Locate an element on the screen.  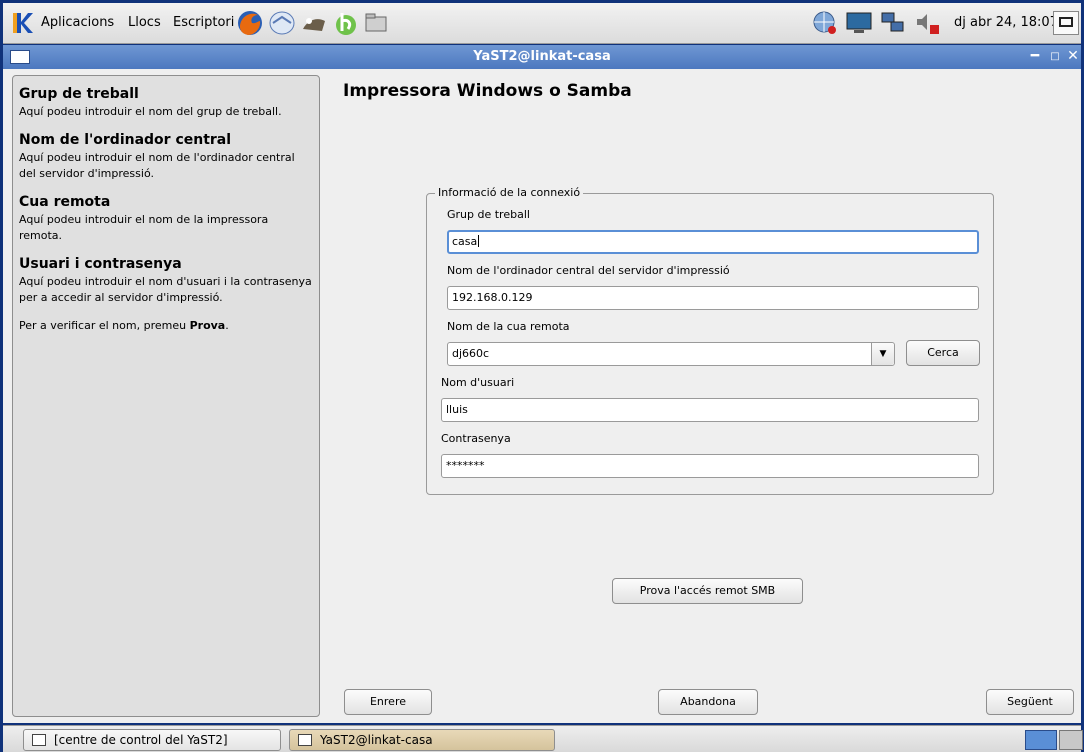
next-button: Següent is located at coordinates (1030, 702).